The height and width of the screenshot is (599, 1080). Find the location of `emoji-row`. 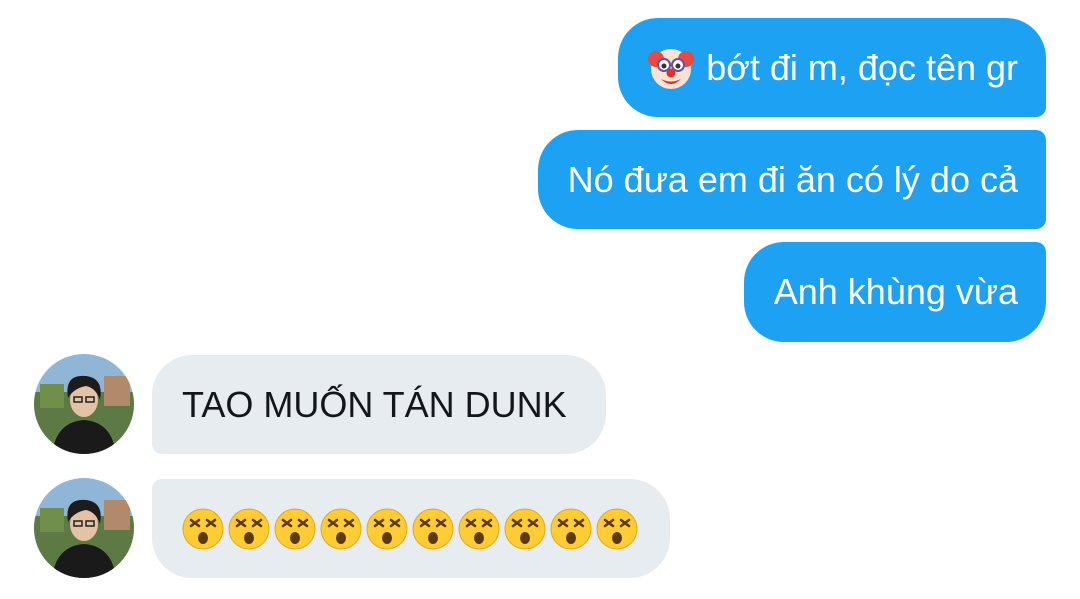

emoji-row is located at coordinates (410, 529).